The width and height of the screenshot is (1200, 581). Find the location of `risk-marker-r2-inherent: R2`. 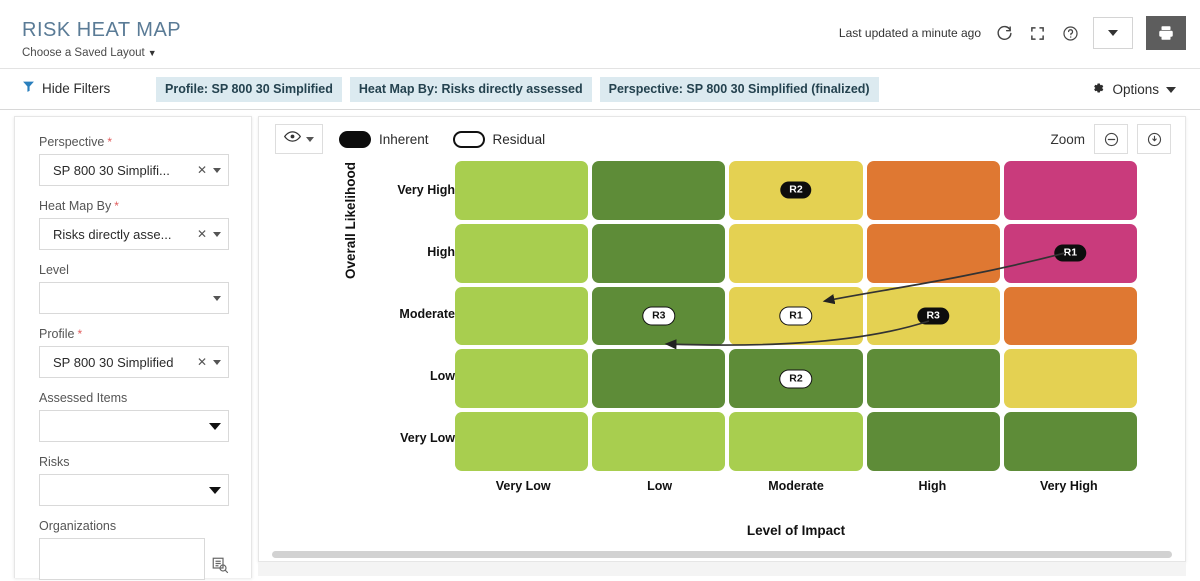

risk-marker-r2-inherent: R2 is located at coordinates (796, 190).